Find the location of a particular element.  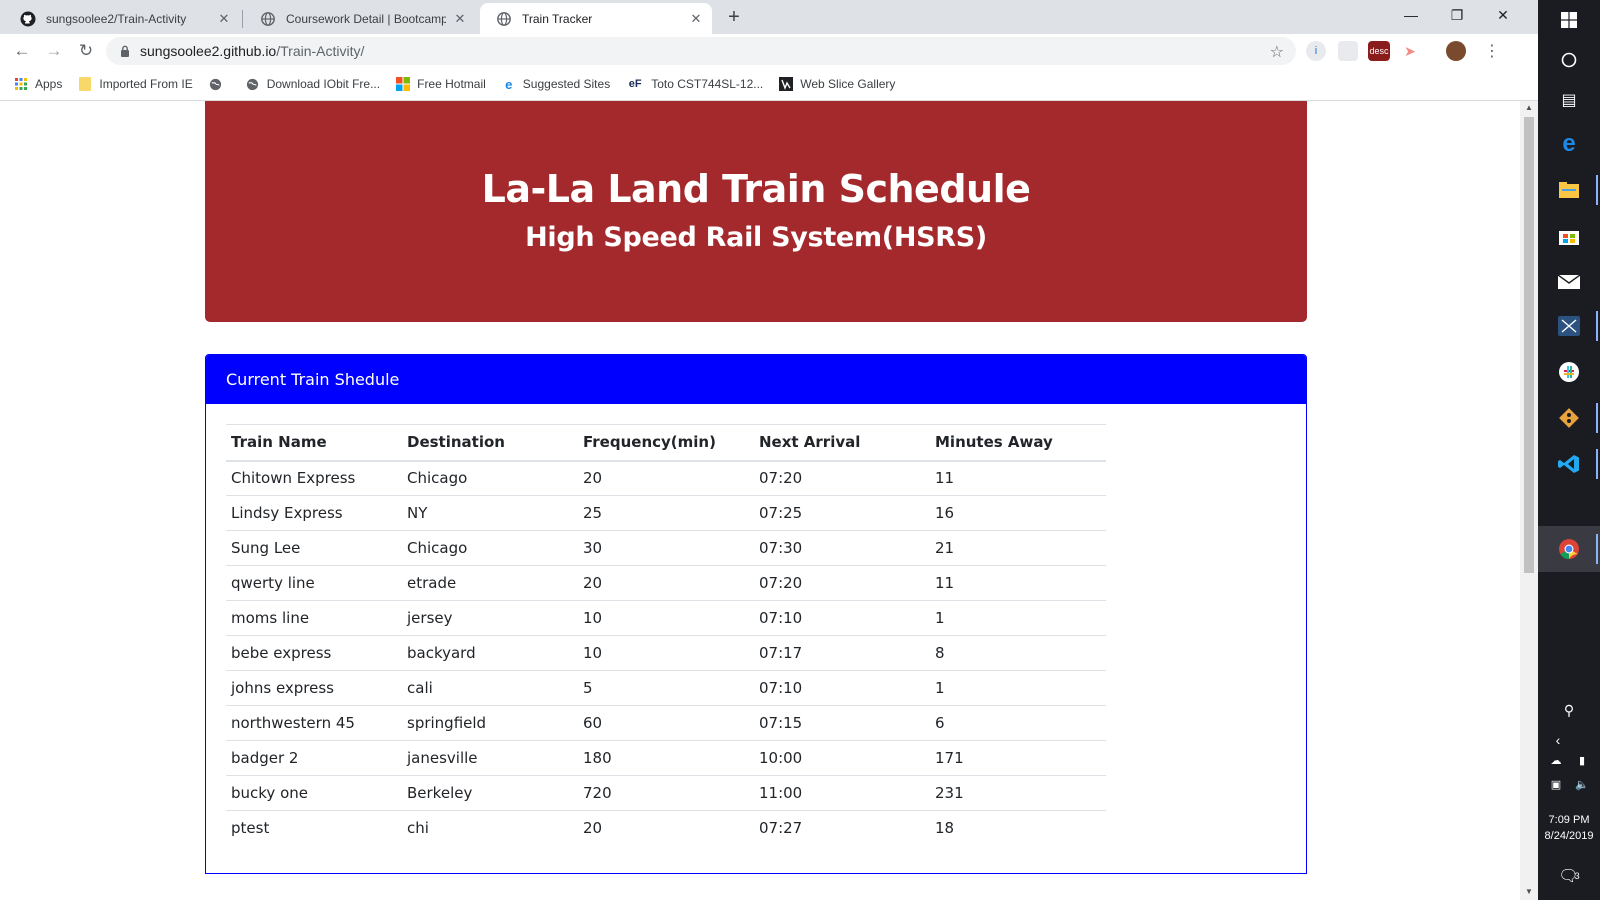

train-name-cell: johns express is located at coordinates (314, 688).